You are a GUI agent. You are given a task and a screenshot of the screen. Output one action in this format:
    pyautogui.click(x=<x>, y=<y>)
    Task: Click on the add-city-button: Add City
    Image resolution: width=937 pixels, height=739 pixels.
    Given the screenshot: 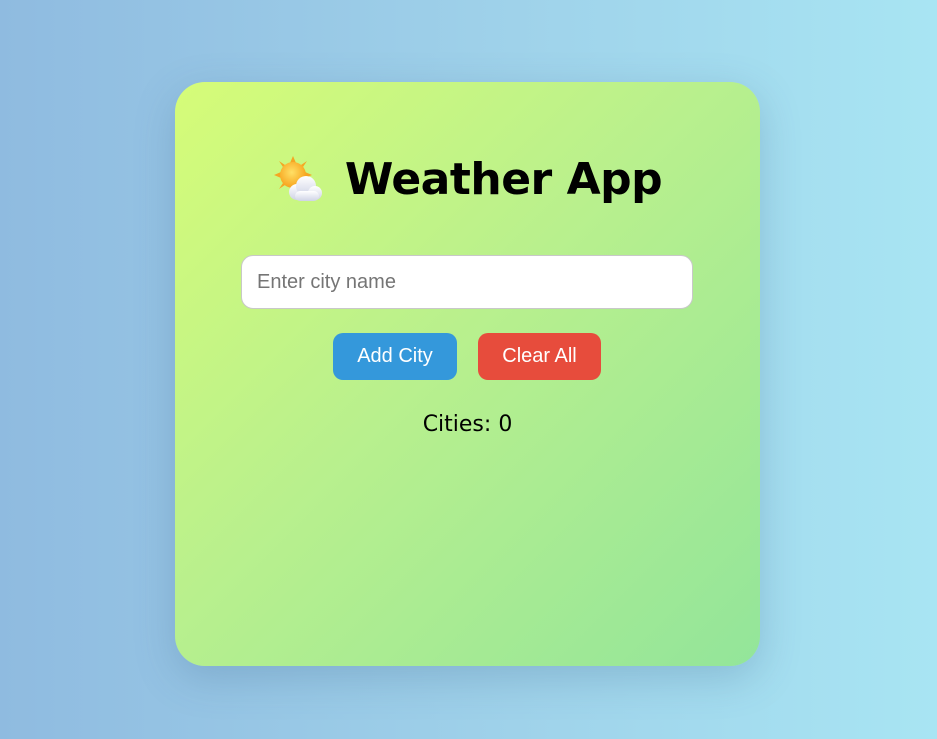 What is the action you would take?
    pyautogui.click(x=395, y=356)
    